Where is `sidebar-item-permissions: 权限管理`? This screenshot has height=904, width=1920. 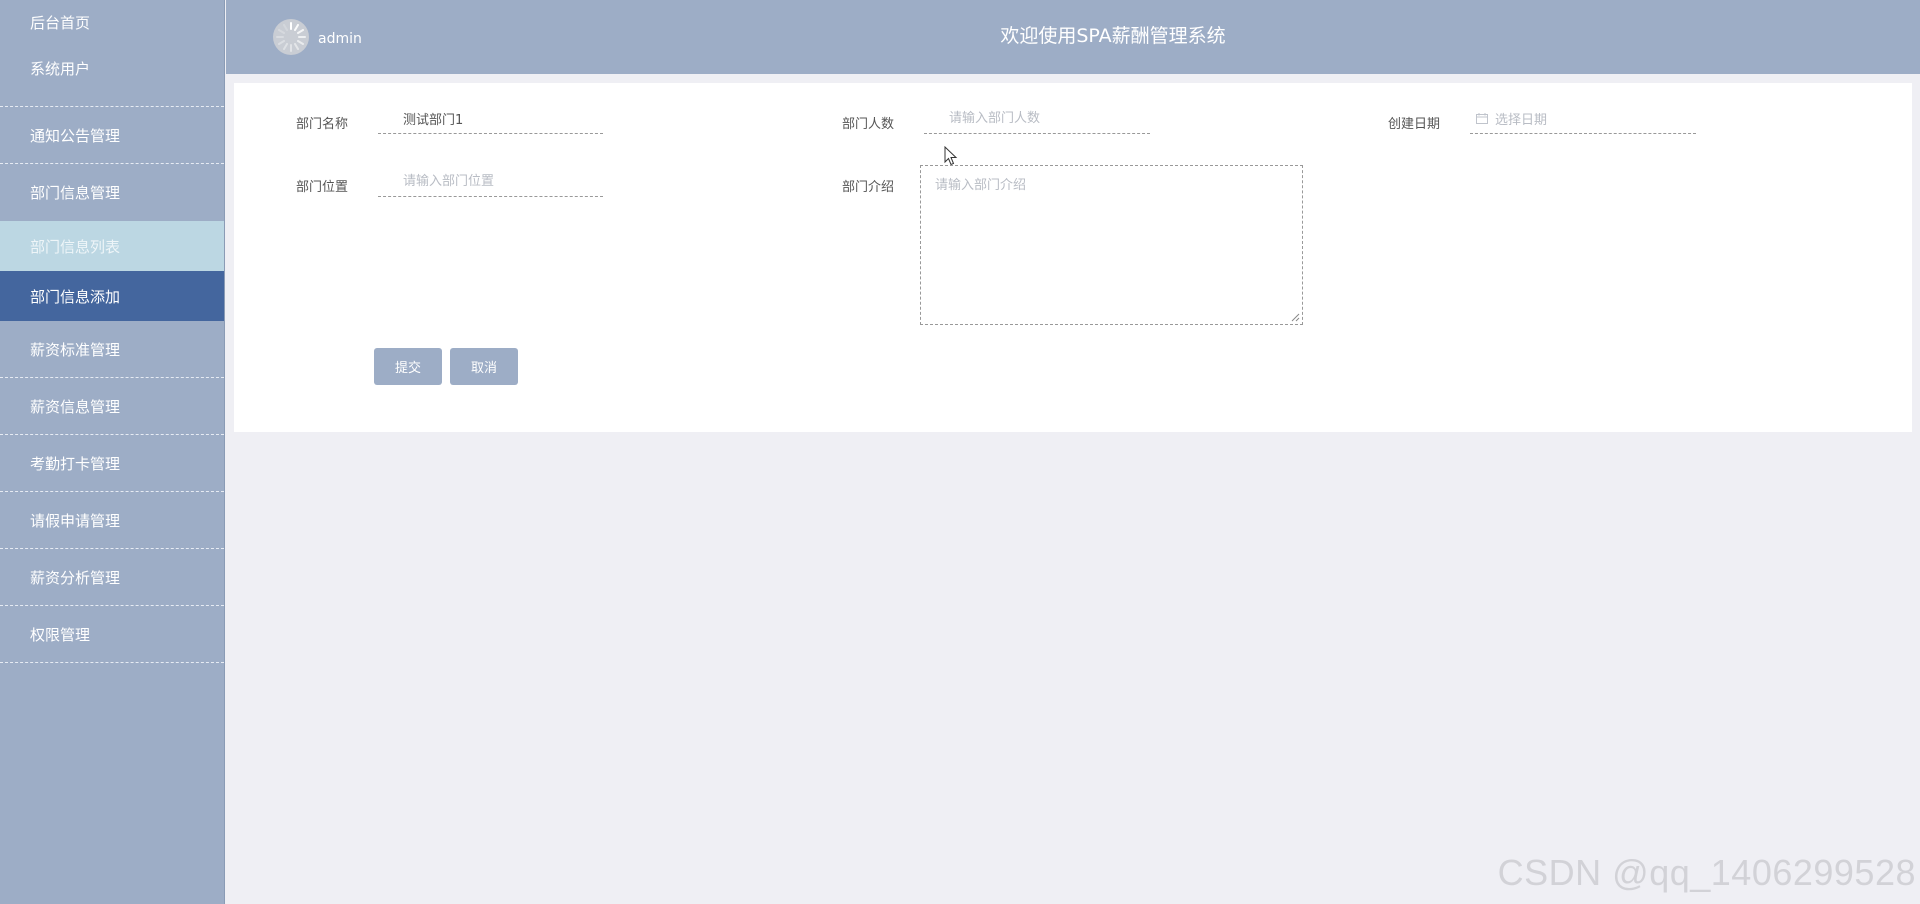
sidebar-item-permissions: 权限管理 is located at coordinates (112, 634).